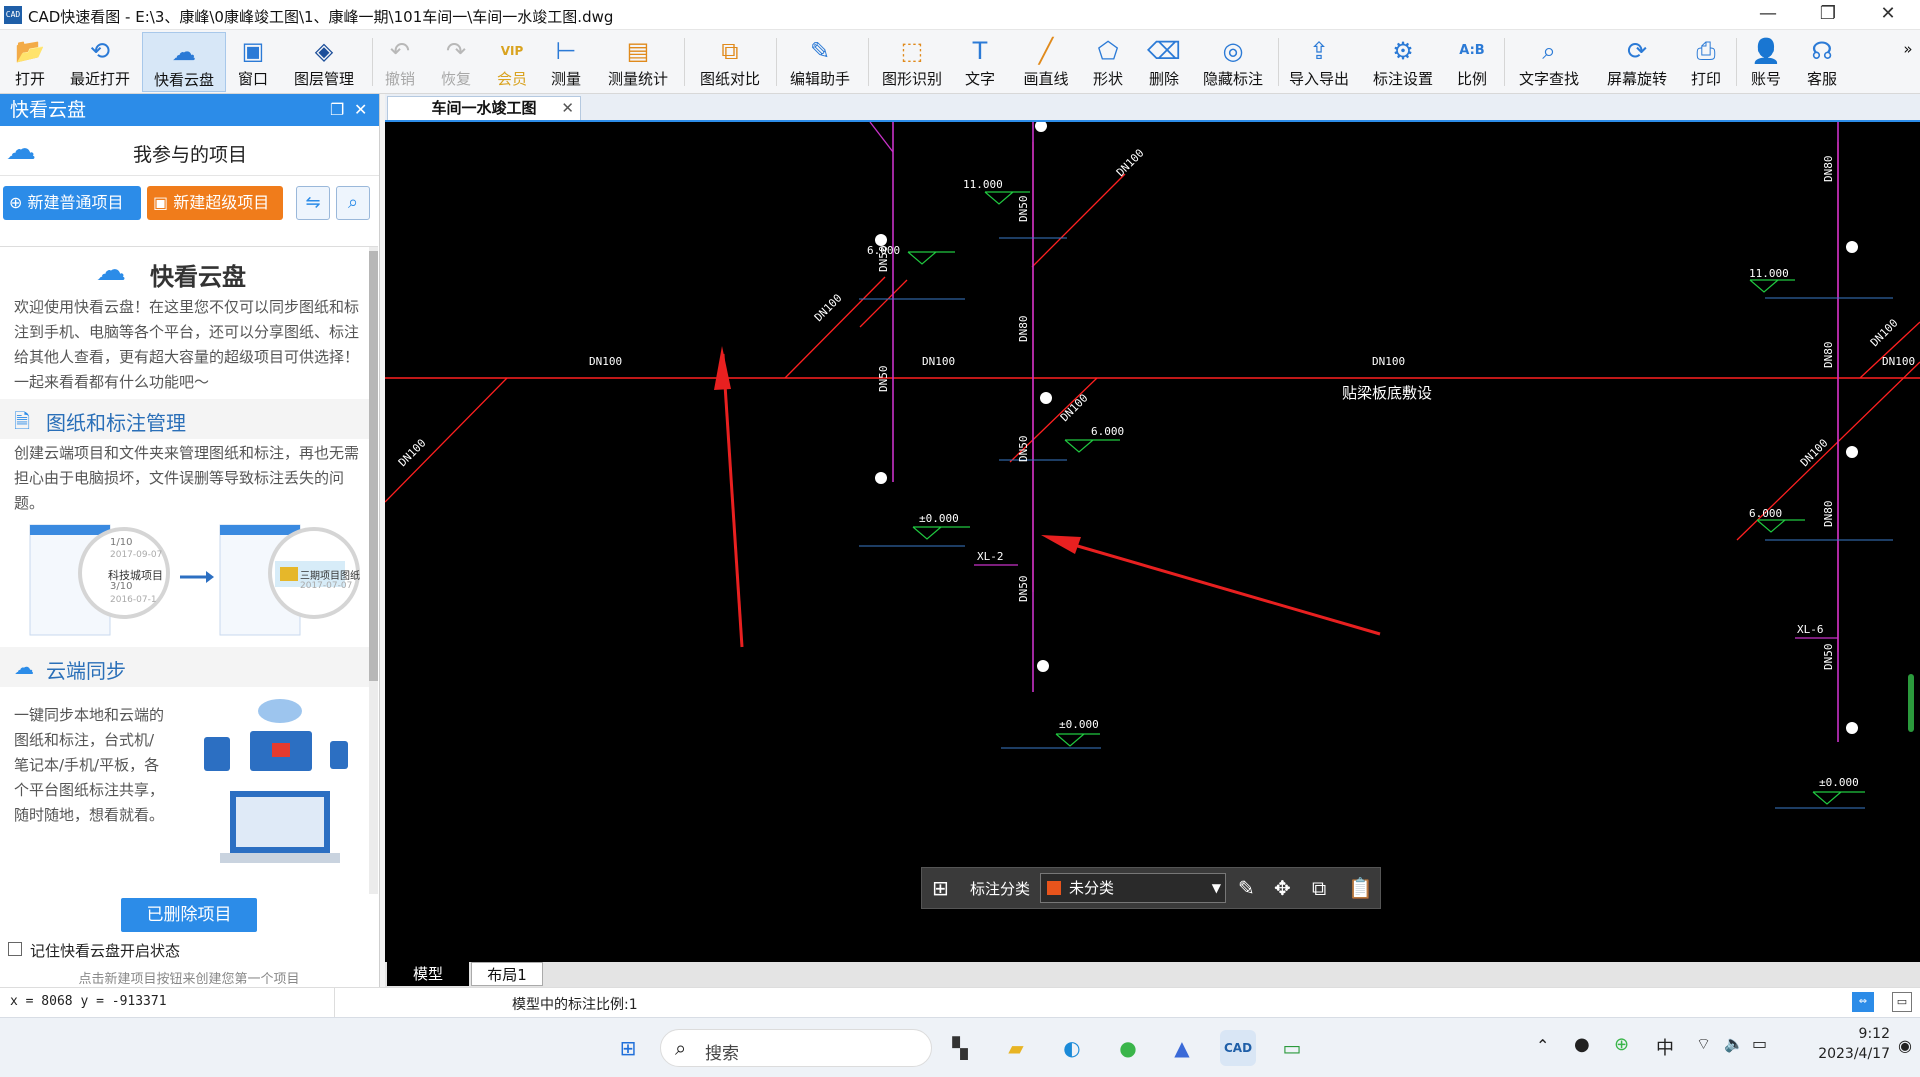 This screenshot has height=1077, width=1920. I want to click on folder-icon: 📂, so click(30, 51).